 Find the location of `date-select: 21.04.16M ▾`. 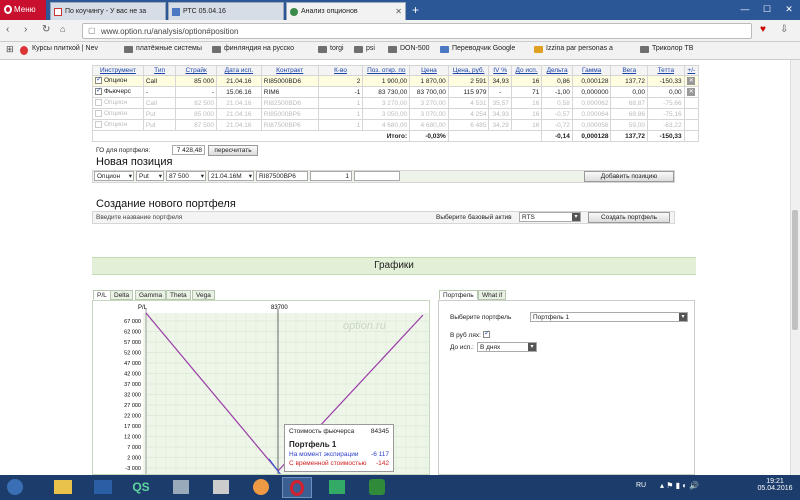

date-select: 21.04.16M ▾ is located at coordinates (231, 176).